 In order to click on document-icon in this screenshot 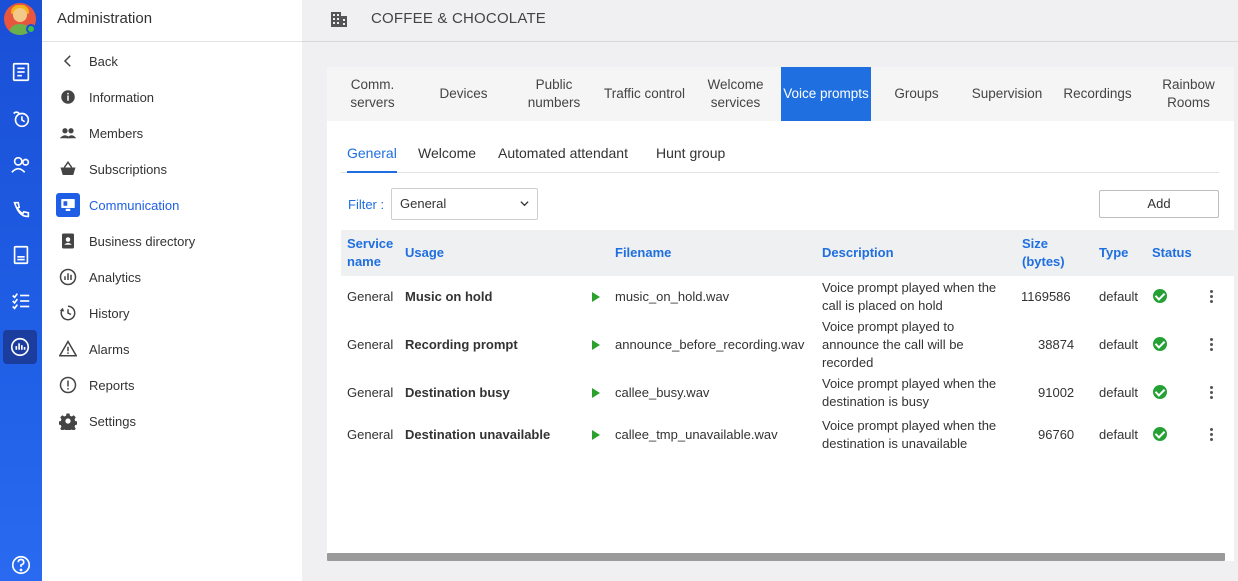, I will do `click(21, 255)`.